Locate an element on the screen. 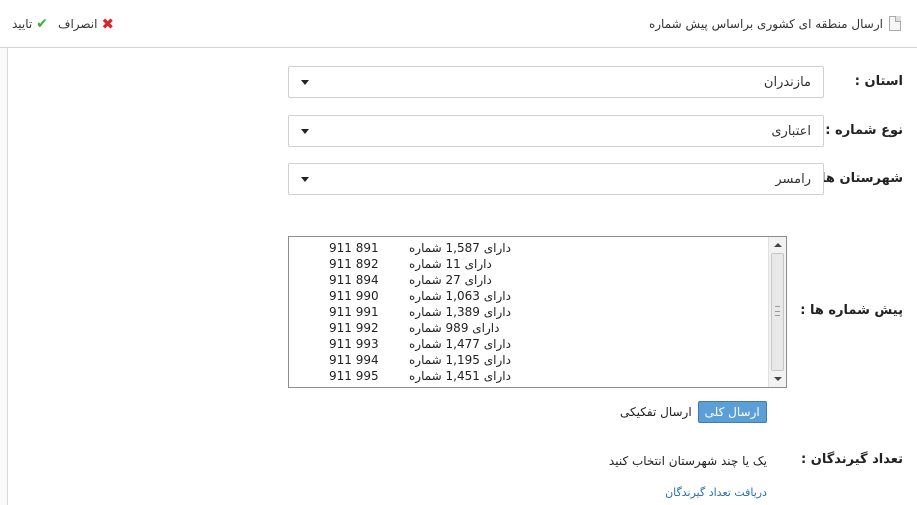  grip-icon is located at coordinates (777, 311).